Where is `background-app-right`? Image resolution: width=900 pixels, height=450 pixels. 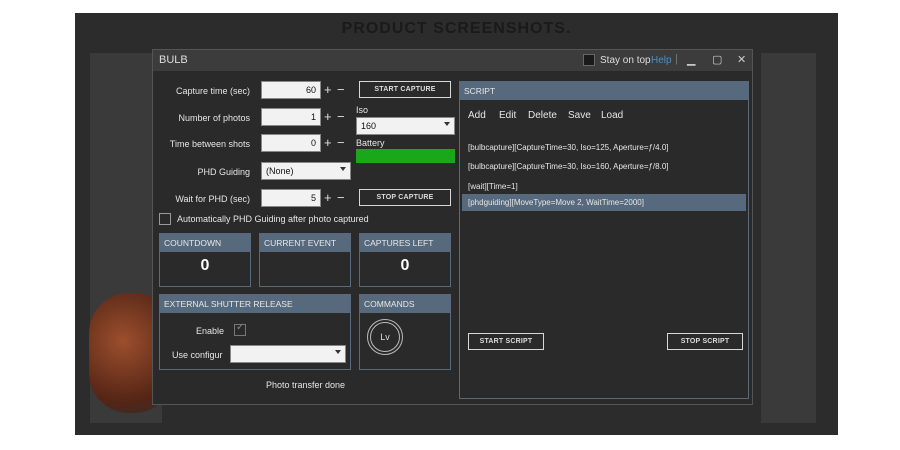
background-app-right is located at coordinates (788, 238).